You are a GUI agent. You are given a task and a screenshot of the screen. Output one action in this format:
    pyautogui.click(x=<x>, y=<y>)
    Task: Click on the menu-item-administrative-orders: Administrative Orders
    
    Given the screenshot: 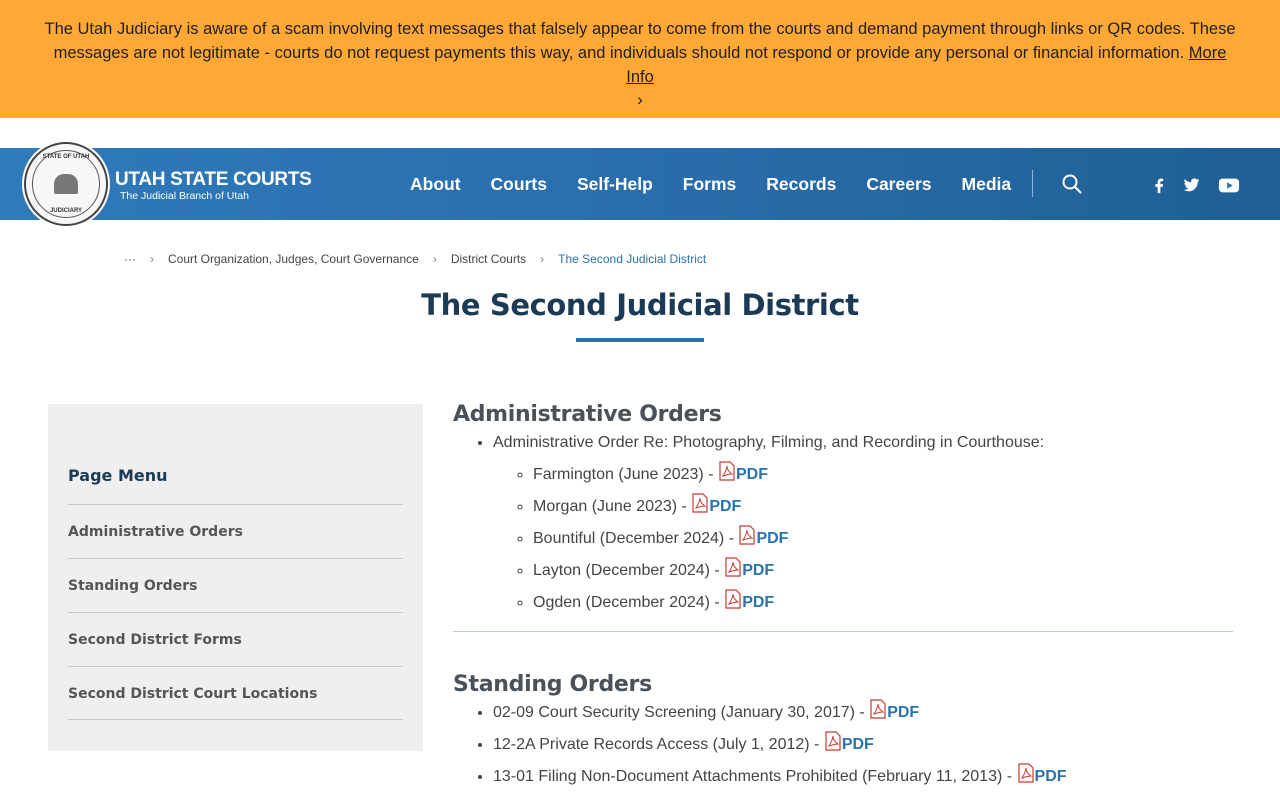 What is the action you would take?
    pyautogui.click(x=235, y=531)
    